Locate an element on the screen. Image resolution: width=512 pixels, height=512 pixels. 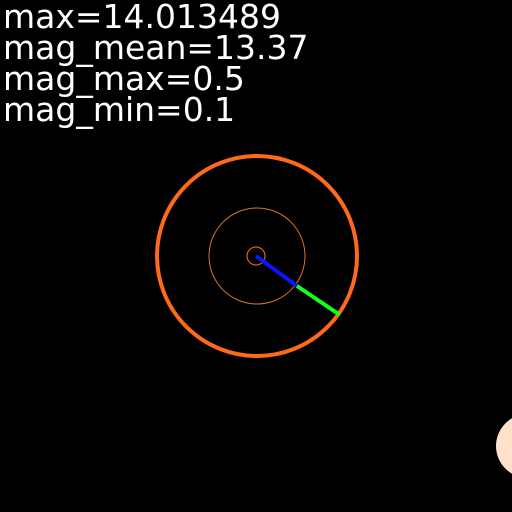
blue-vector-segment is located at coordinates (276, 271).